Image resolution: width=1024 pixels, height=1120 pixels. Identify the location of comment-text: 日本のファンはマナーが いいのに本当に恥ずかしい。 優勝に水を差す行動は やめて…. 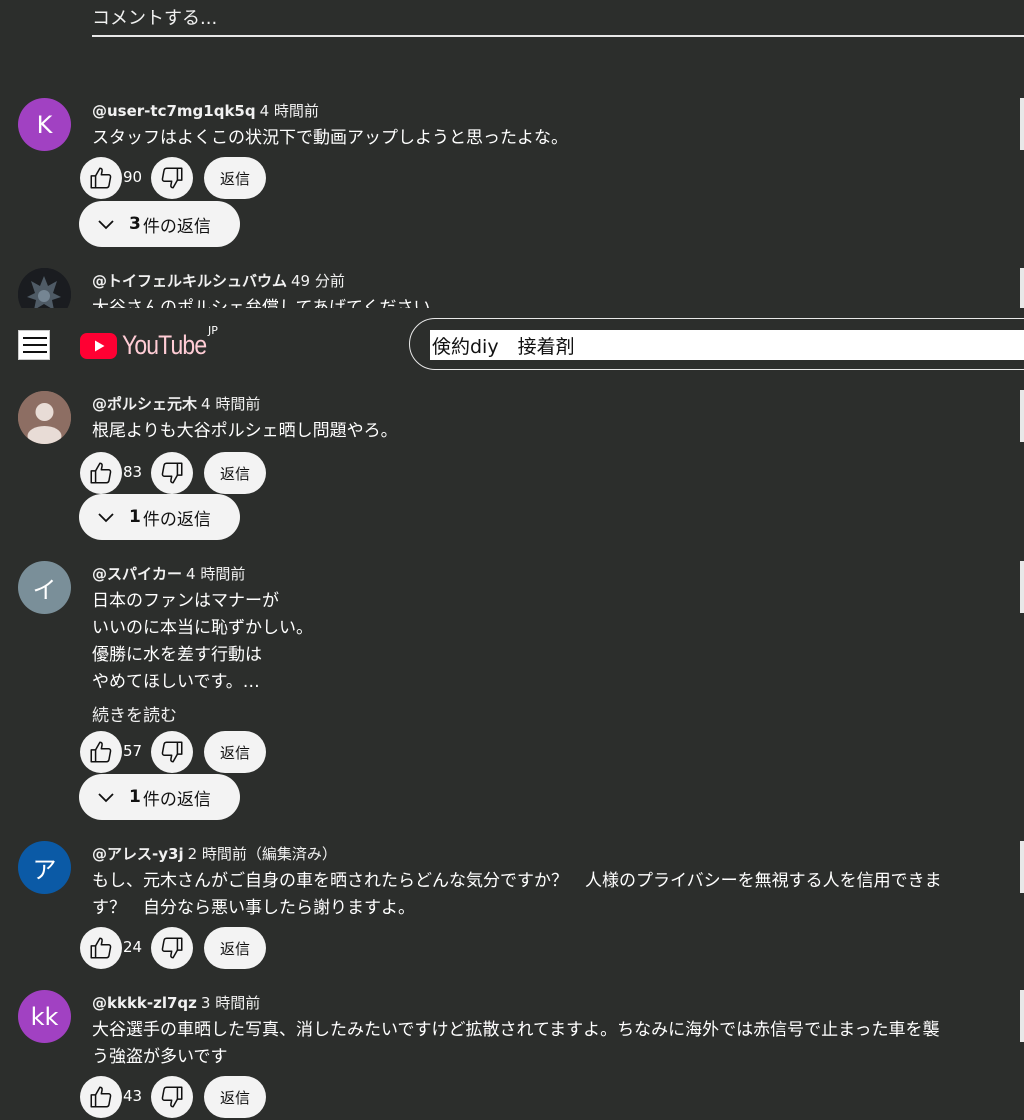
(552, 642).